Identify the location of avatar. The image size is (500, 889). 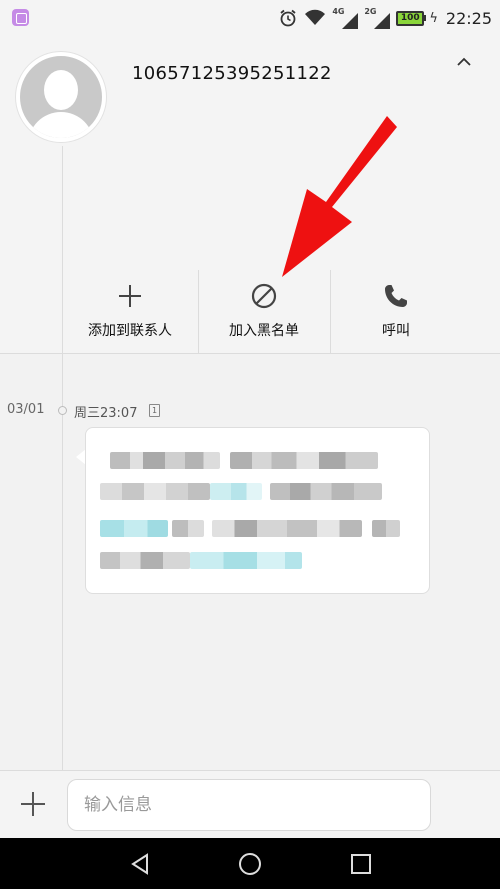
(61, 97).